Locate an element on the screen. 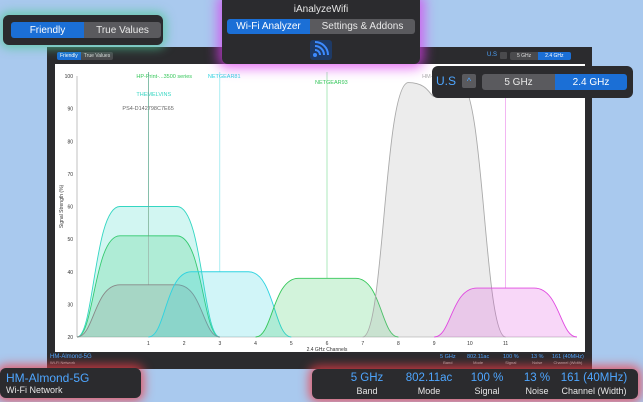 The height and width of the screenshot is (402, 643). mini-stat-band: 5 GHz Band is located at coordinates (448, 359).